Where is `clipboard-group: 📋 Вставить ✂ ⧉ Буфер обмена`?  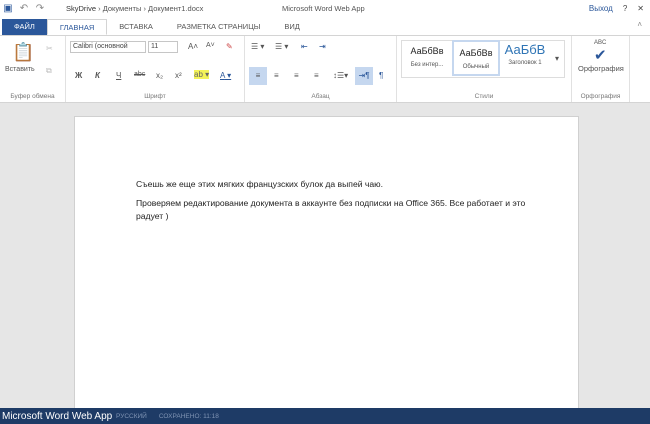 clipboard-group: 📋 Вставить ✂ ⧉ Буфер обмена is located at coordinates (33, 69).